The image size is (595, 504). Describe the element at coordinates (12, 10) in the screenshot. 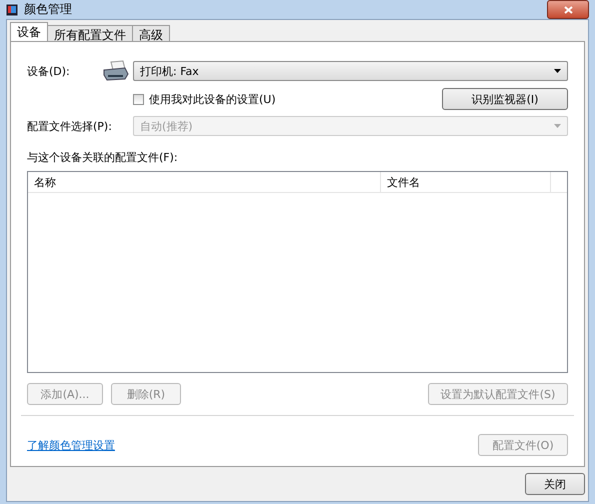

I see `color-management-icon` at that location.